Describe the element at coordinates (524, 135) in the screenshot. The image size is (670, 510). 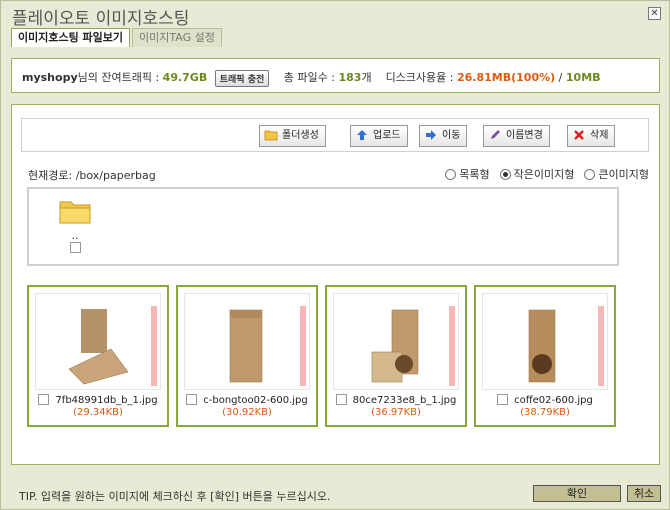
I see `rename-label: 이름변경` at that location.